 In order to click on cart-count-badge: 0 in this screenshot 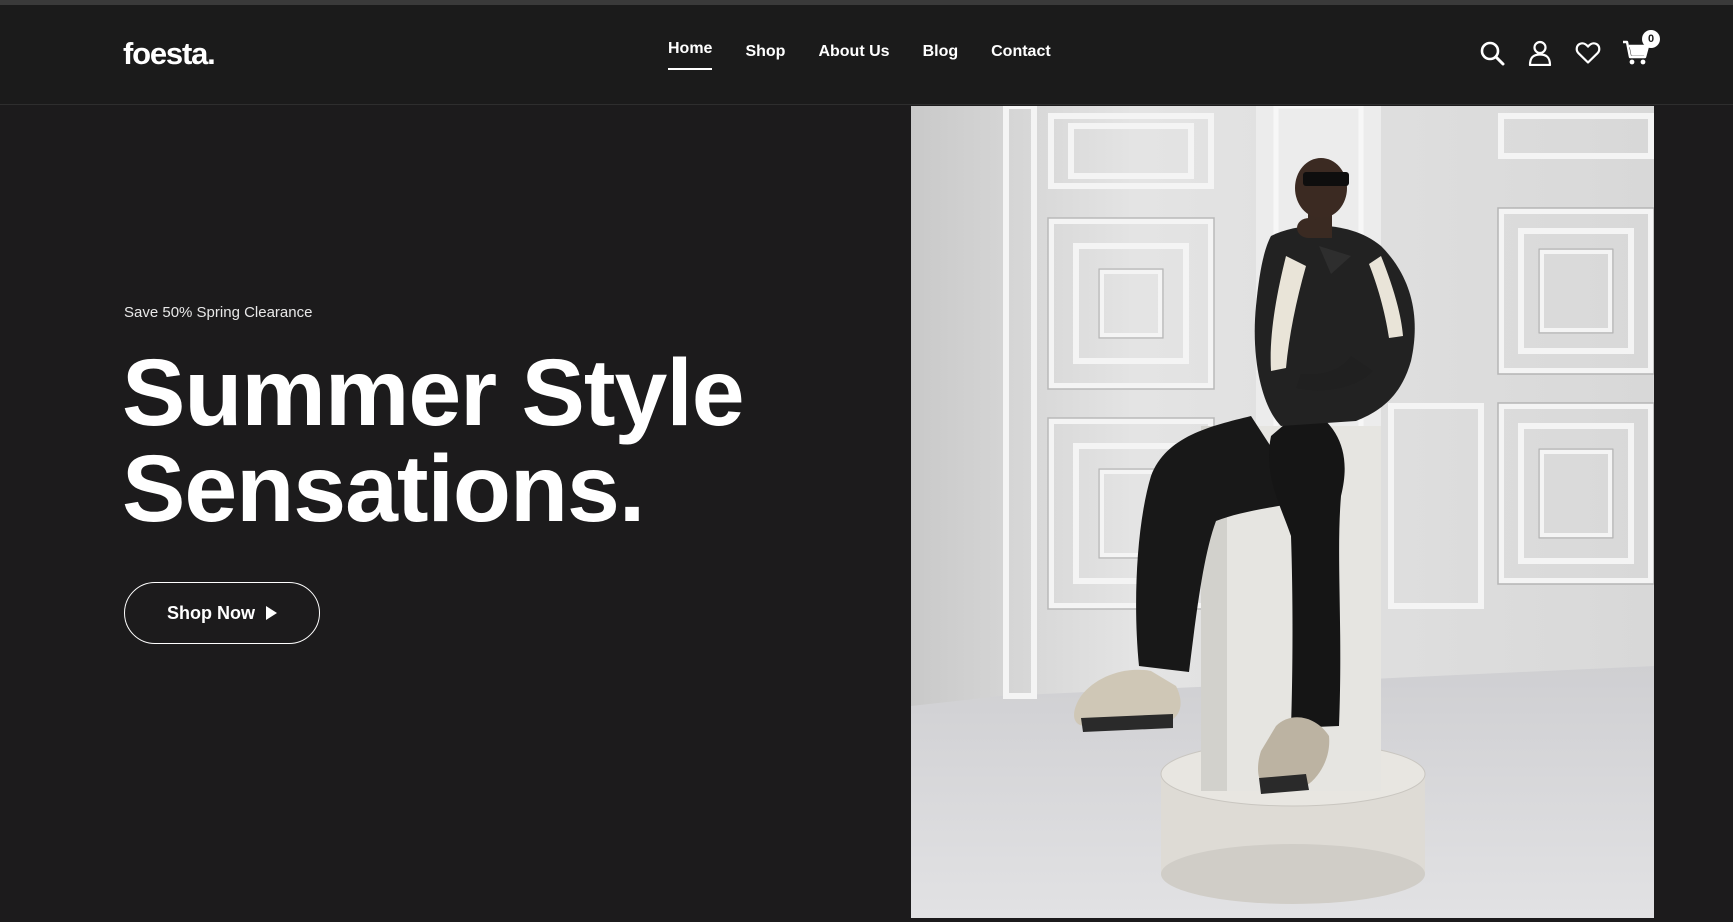, I will do `click(1651, 39)`.